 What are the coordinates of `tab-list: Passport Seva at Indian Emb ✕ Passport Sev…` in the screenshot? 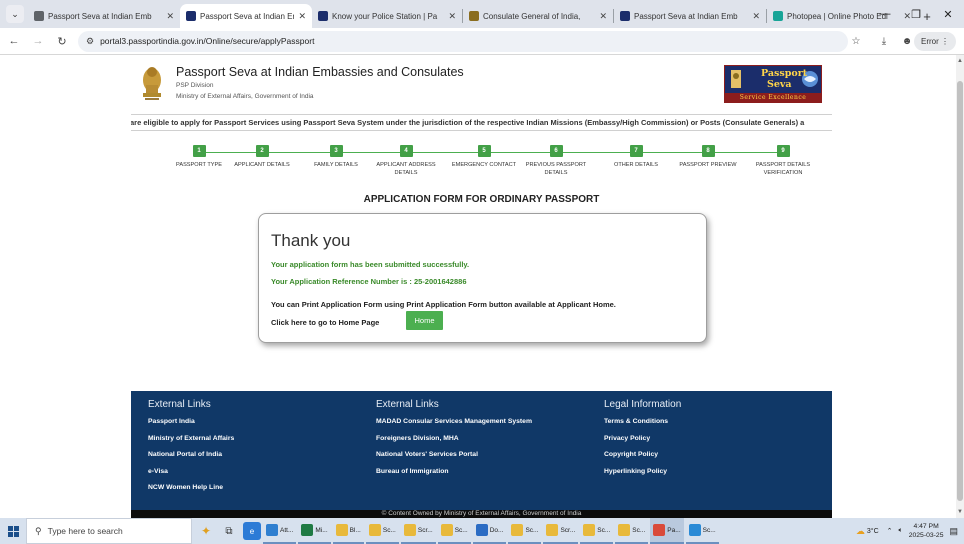 It's located at (472, 16).